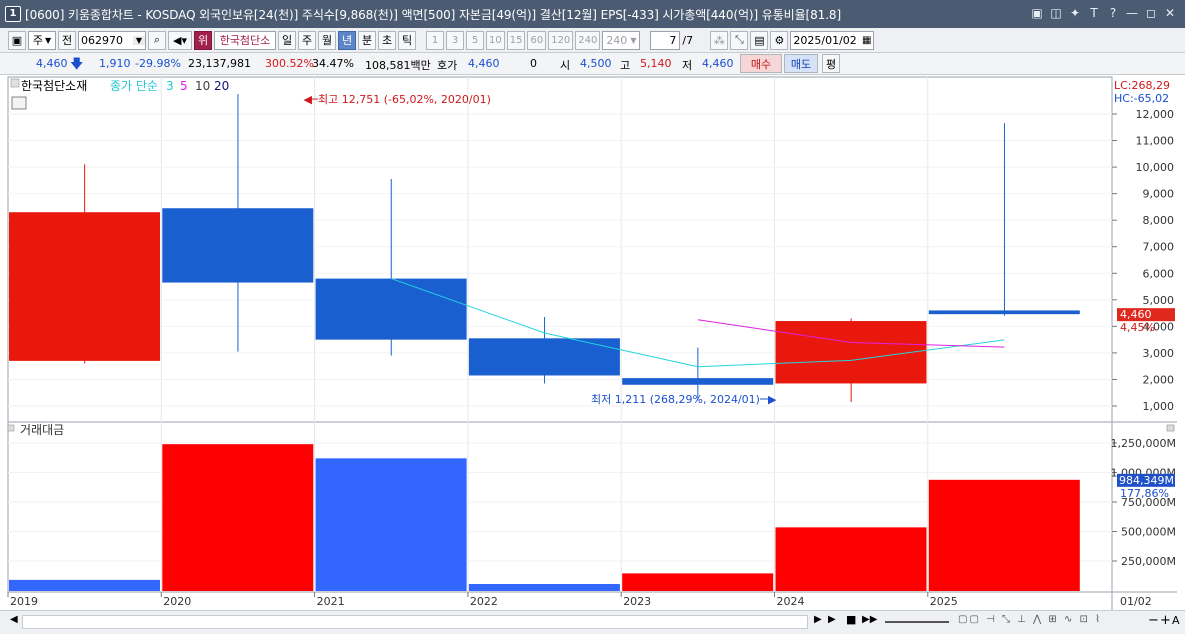 This screenshot has height=634, width=1185. I want to click on x-axis-right-label: 01/02, so click(1136, 601).